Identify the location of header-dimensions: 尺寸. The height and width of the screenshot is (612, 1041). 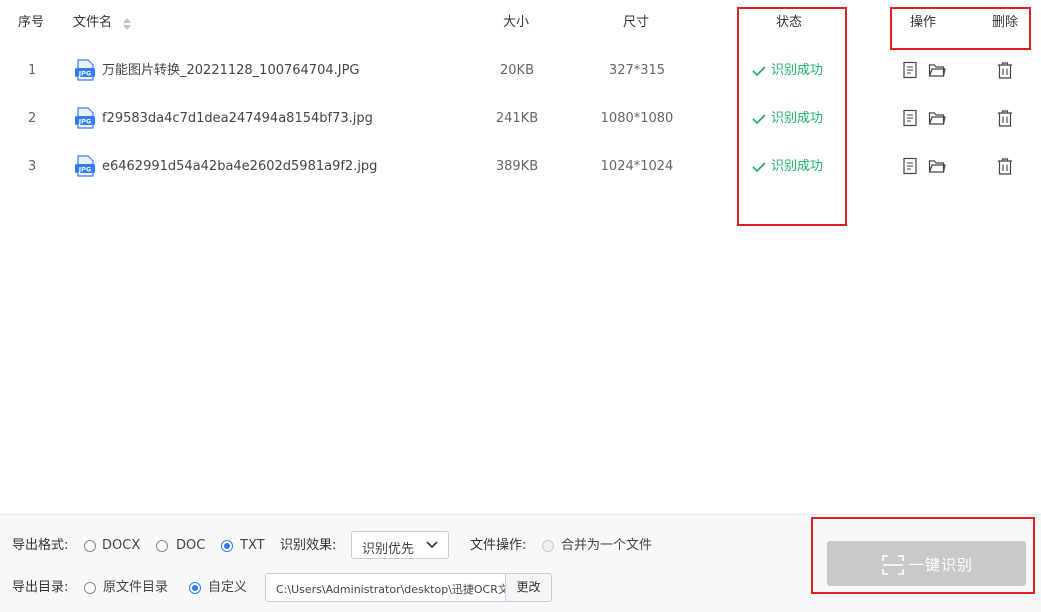
(636, 22).